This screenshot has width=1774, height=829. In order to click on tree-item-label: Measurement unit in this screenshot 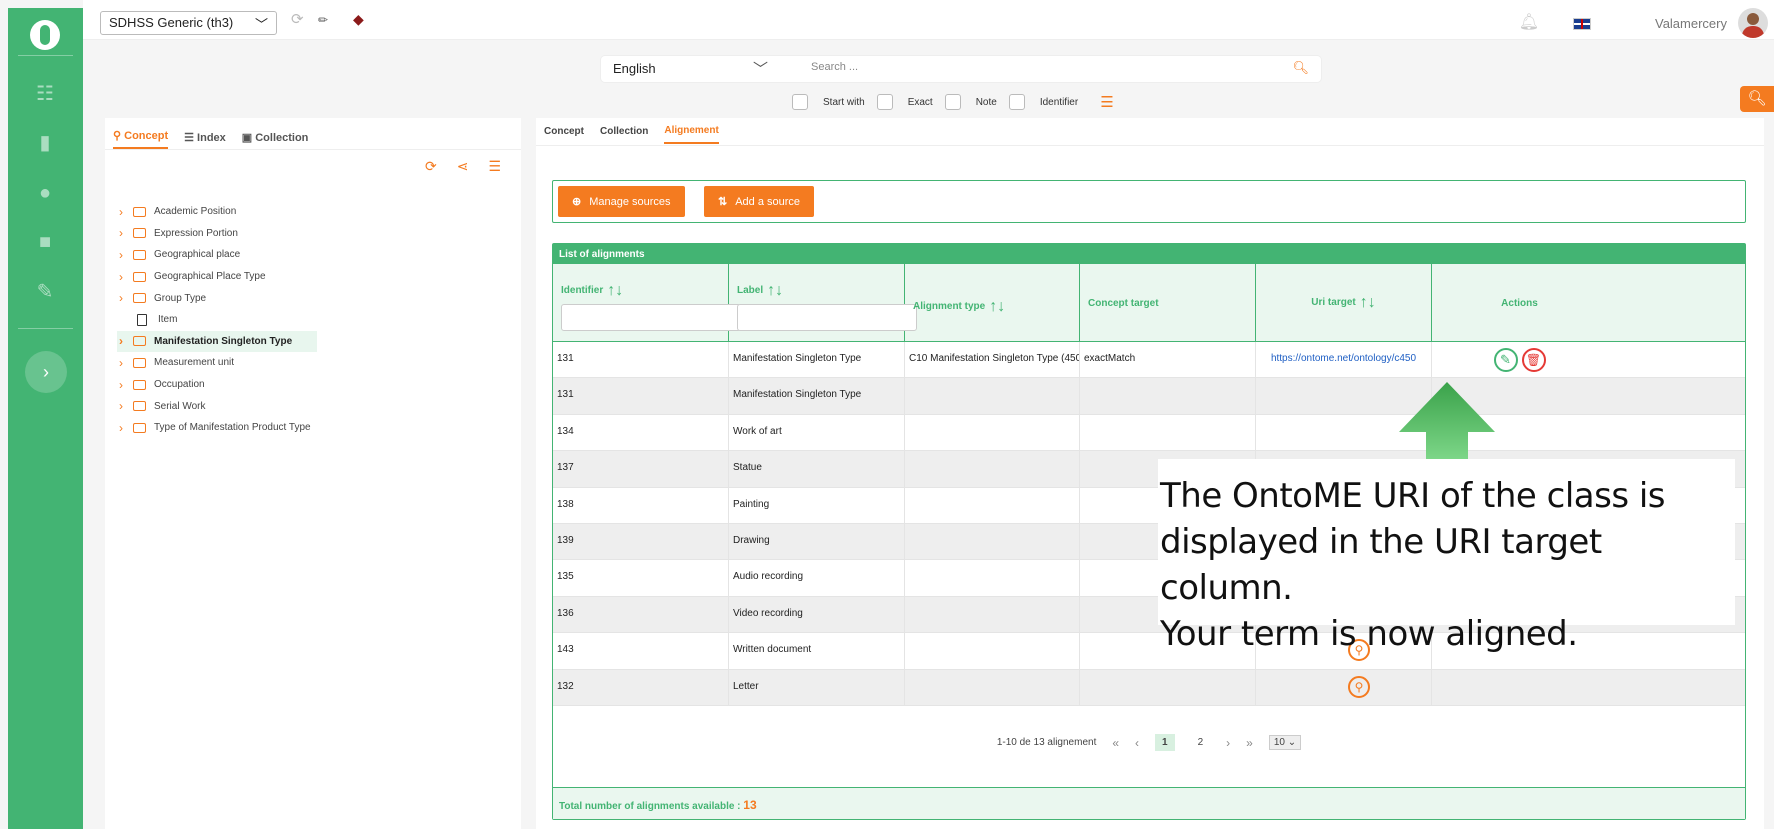, I will do `click(194, 363)`.